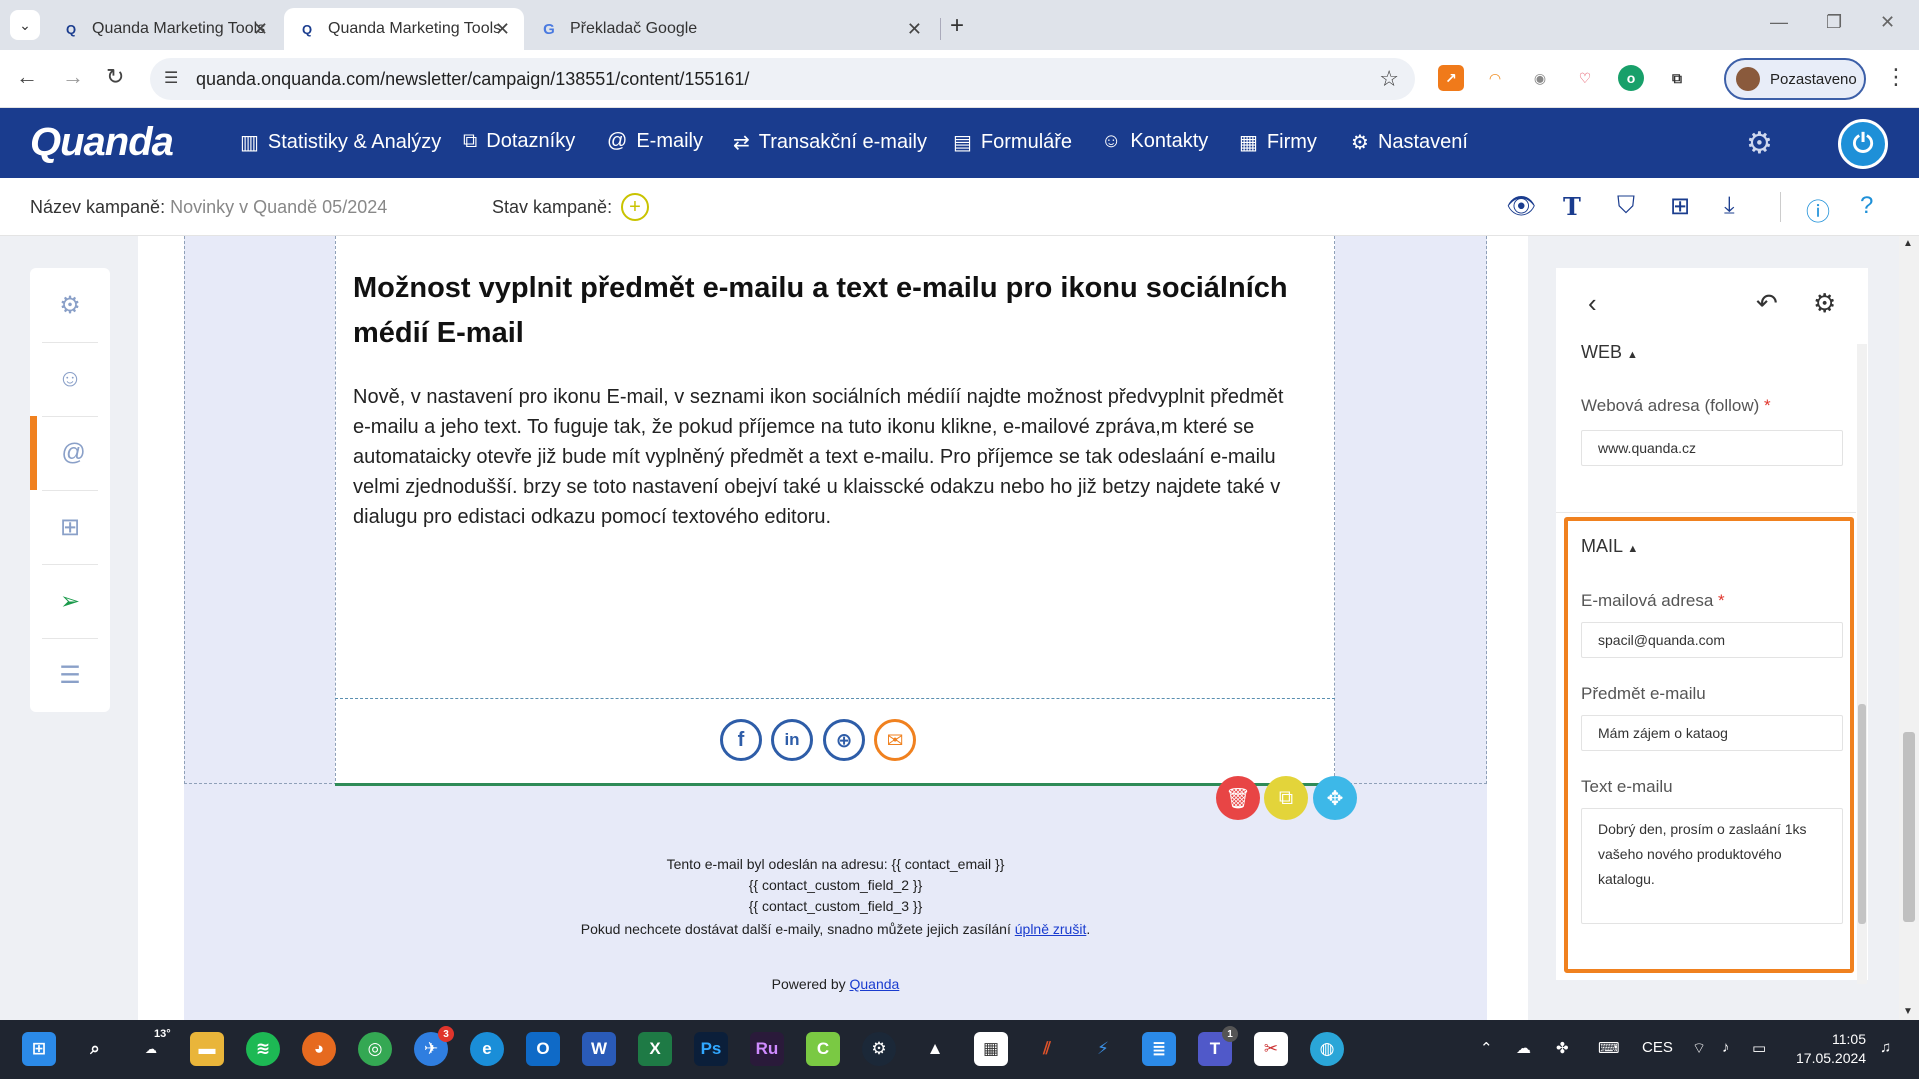 This screenshot has height=1079, width=1919. Describe the element at coordinates (207, 1049) in the screenshot. I see `file-explorer-icon: ▬` at that location.